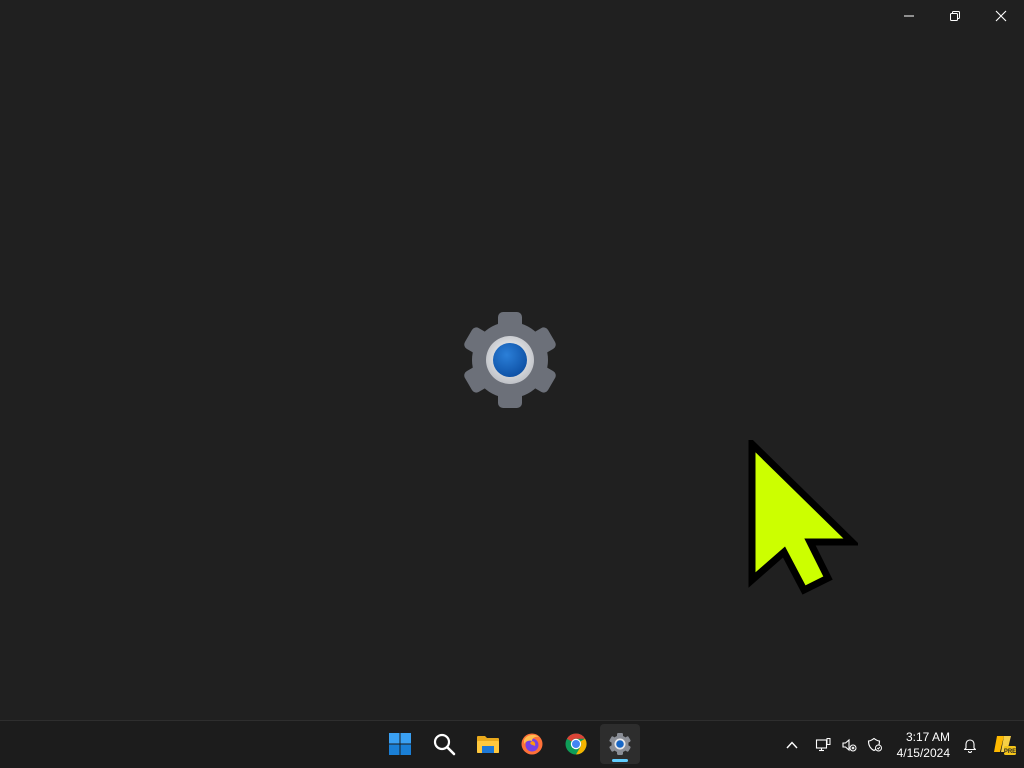 This screenshot has height=768, width=1024. I want to click on minimize-button, so click(909, 16).